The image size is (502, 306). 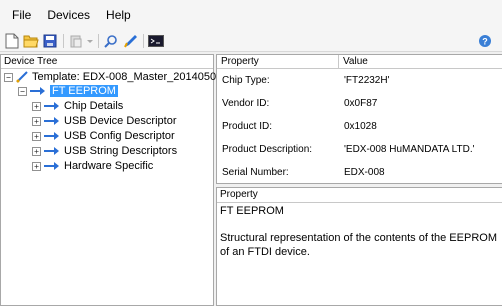 I want to click on template-wand-icon, so click(x=22, y=77).